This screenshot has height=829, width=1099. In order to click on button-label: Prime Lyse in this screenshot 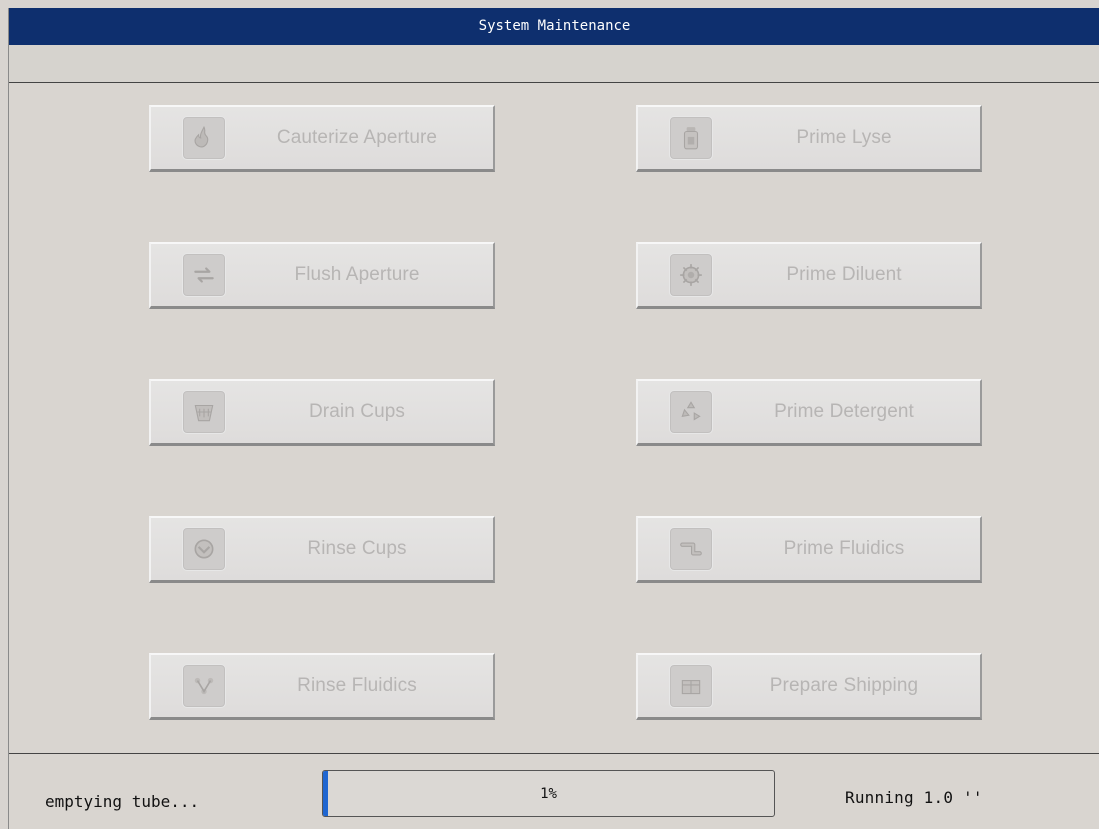, I will do `click(844, 137)`.